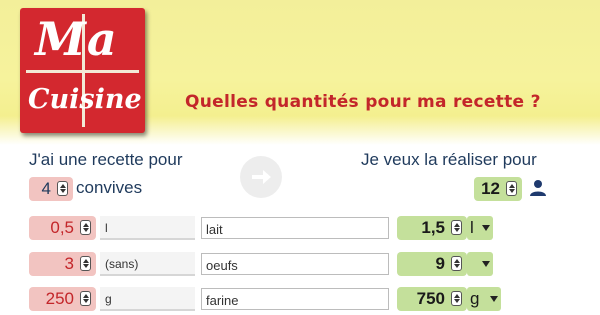 The width and height of the screenshot is (600, 315). What do you see at coordinates (490, 188) in the screenshot?
I see `target-guests-value: 12` at bounding box center [490, 188].